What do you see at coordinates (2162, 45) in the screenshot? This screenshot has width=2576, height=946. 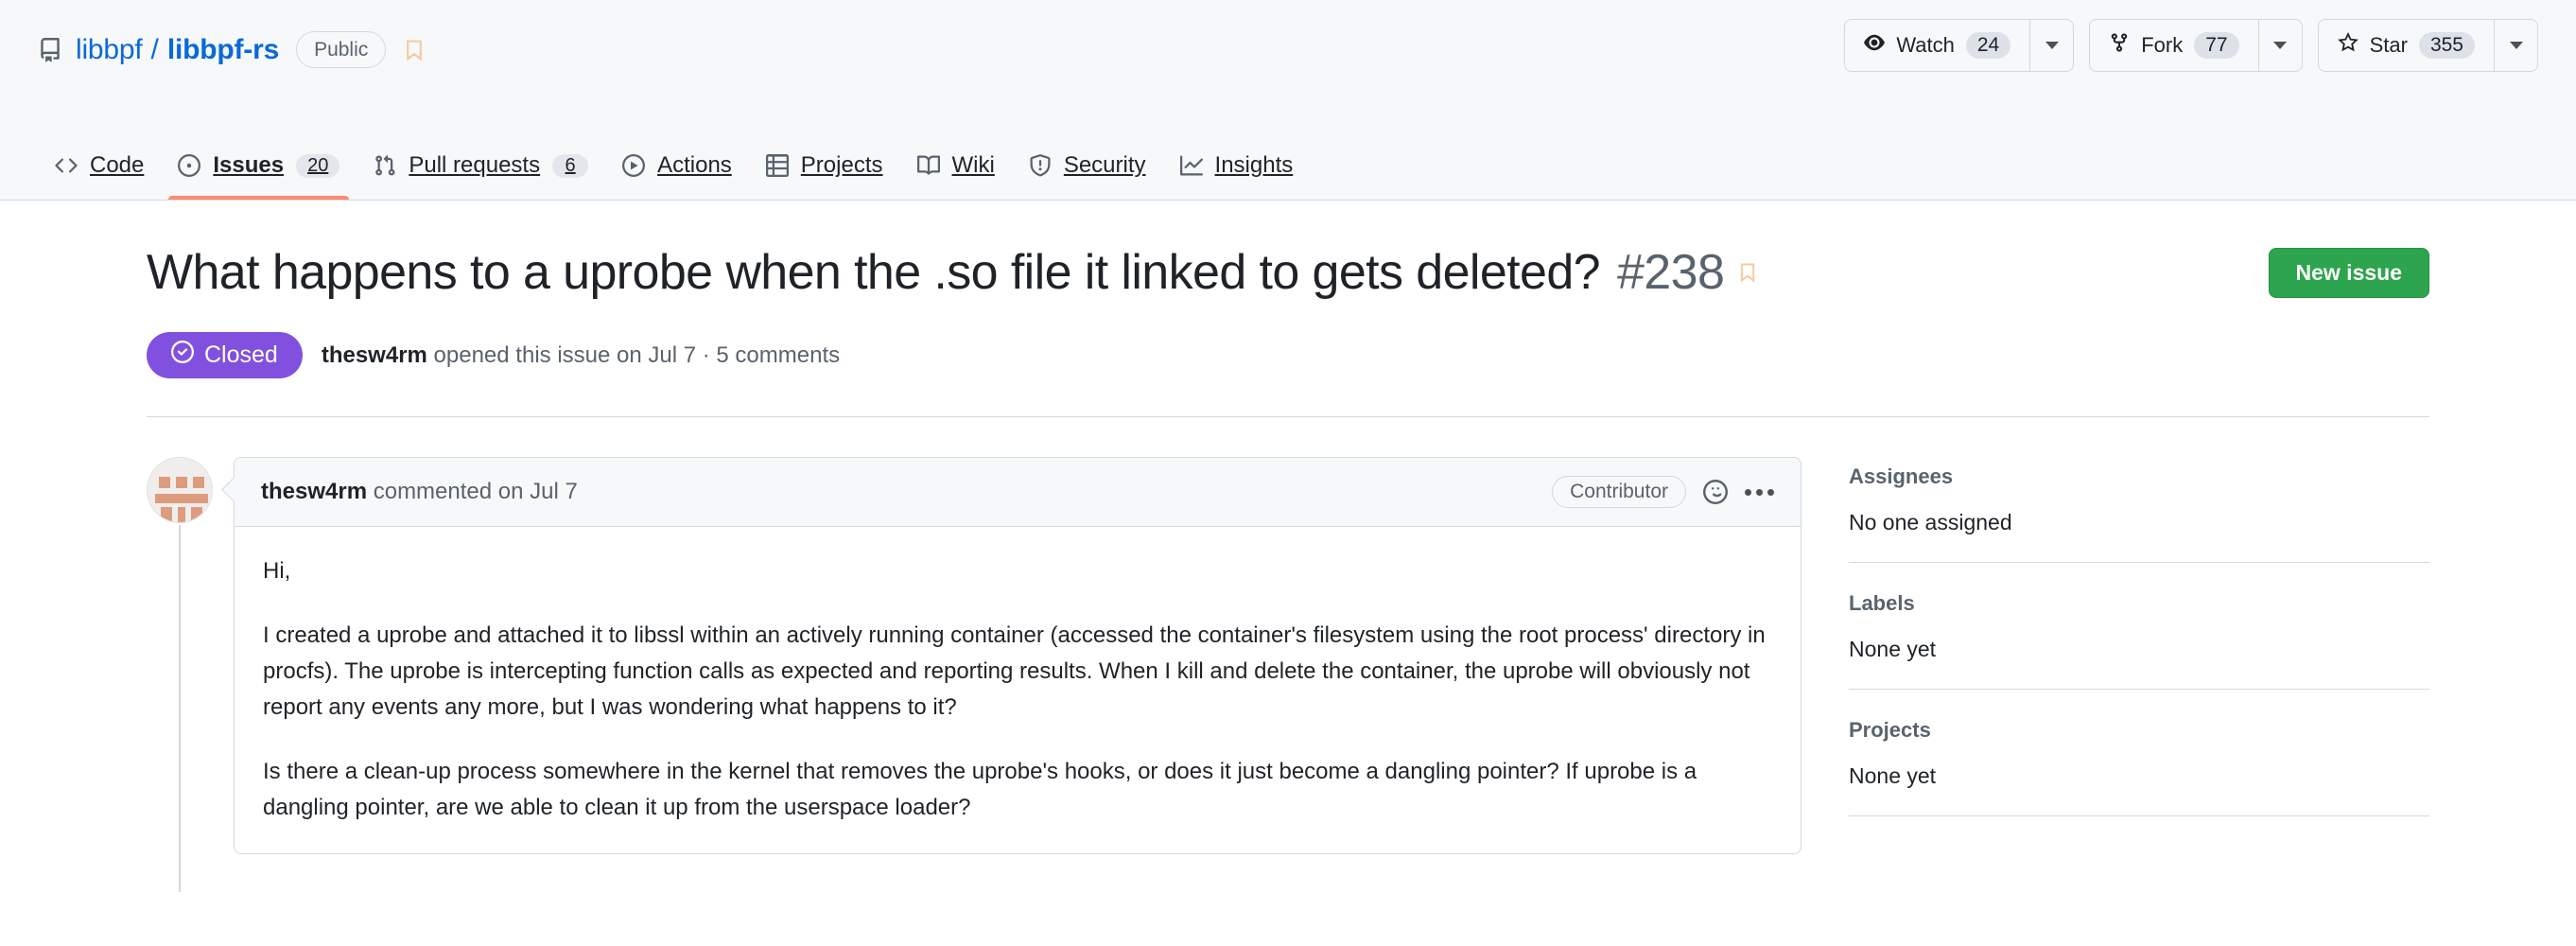 I see `fork-label: Fork` at bounding box center [2162, 45].